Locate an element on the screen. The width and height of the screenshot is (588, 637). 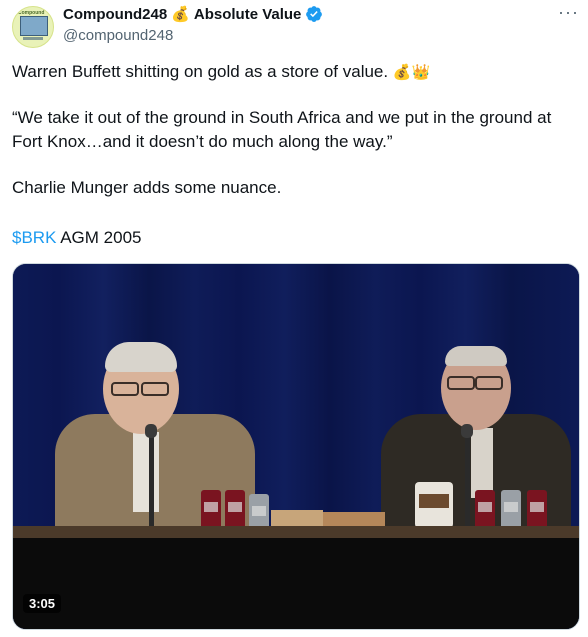
money-bag-icon: 💰 is located at coordinates (180, 14).